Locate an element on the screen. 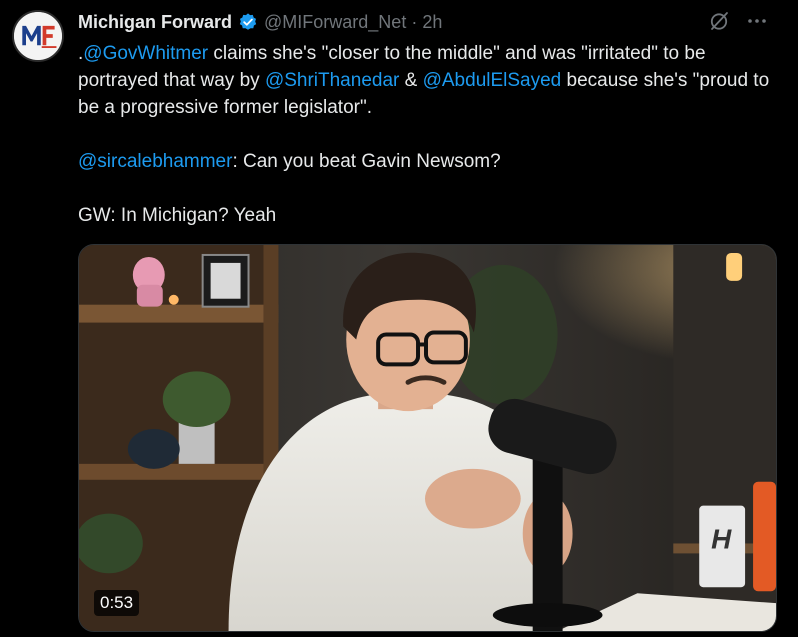 The image size is (798, 637). author-name: Michigan Forward is located at coordinates (155, 22).